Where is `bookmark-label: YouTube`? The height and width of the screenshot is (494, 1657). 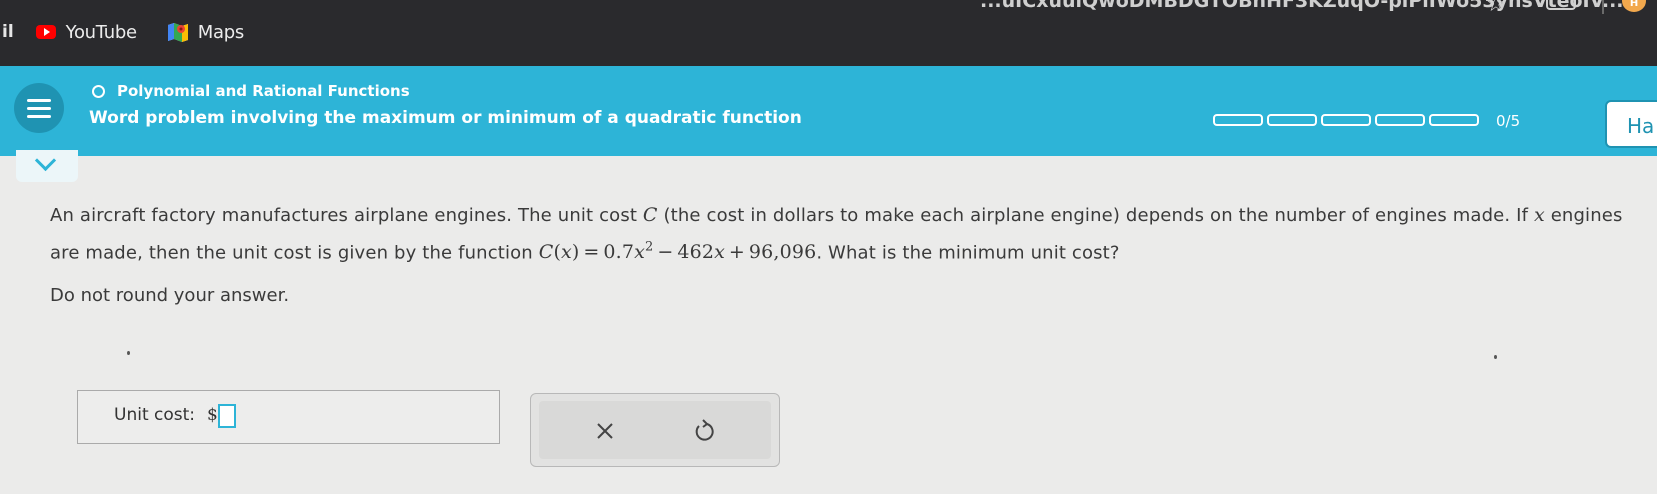 bookmark-label: YouTube is located at coordinates (101, 32).